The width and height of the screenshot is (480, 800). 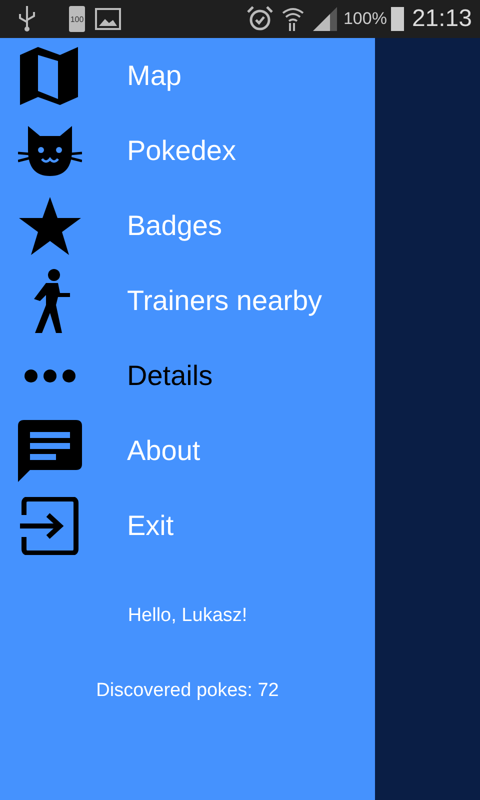 What do you see at coordinates (77, 19) in the screenshot?
I see `battery-full-icon: 100` at bounding box center [77, 19].